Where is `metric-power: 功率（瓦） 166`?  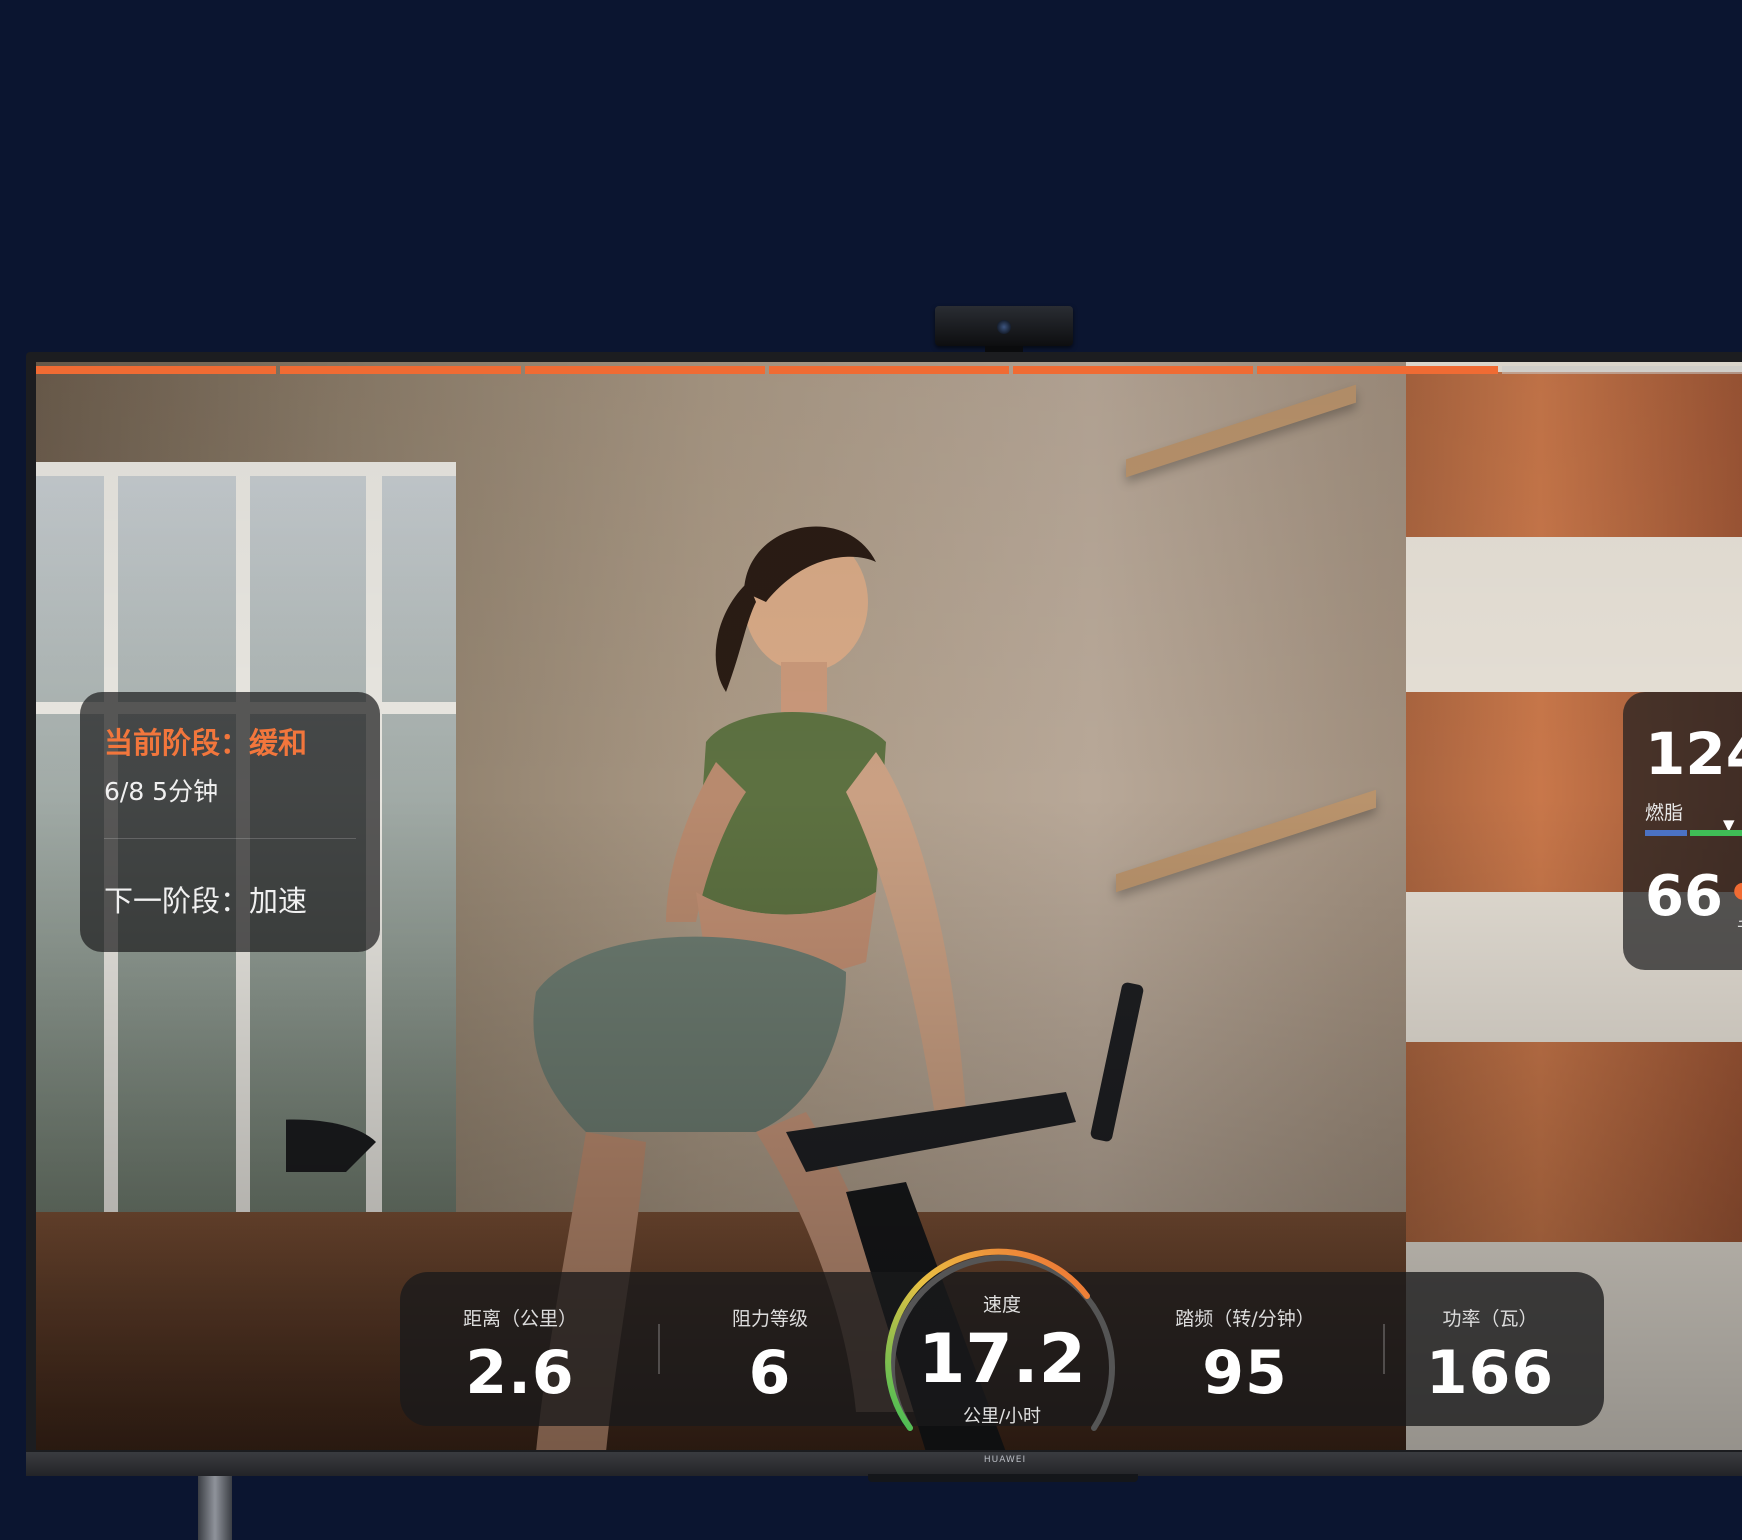 metric-power: 功率（瓦） 166 is located at coordinates (1490, 1349).